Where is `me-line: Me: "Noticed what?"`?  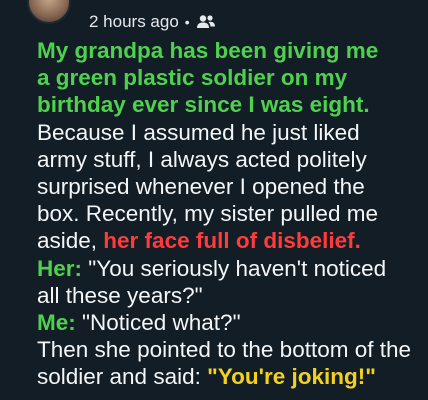
me-line: Me: "Noticed what?" is located at coordinates (231, 322).